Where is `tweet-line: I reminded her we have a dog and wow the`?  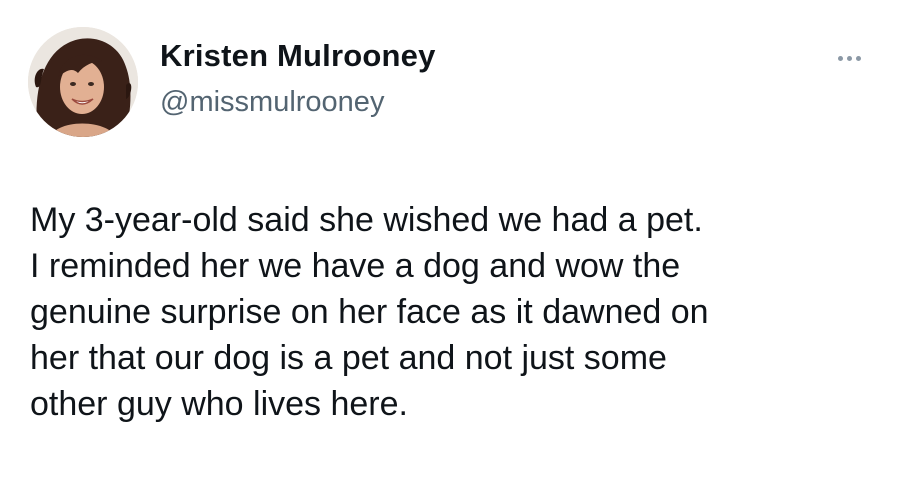 tweet-line: I reminded her we have a dog and wow the is located at coordinates (355, 266).